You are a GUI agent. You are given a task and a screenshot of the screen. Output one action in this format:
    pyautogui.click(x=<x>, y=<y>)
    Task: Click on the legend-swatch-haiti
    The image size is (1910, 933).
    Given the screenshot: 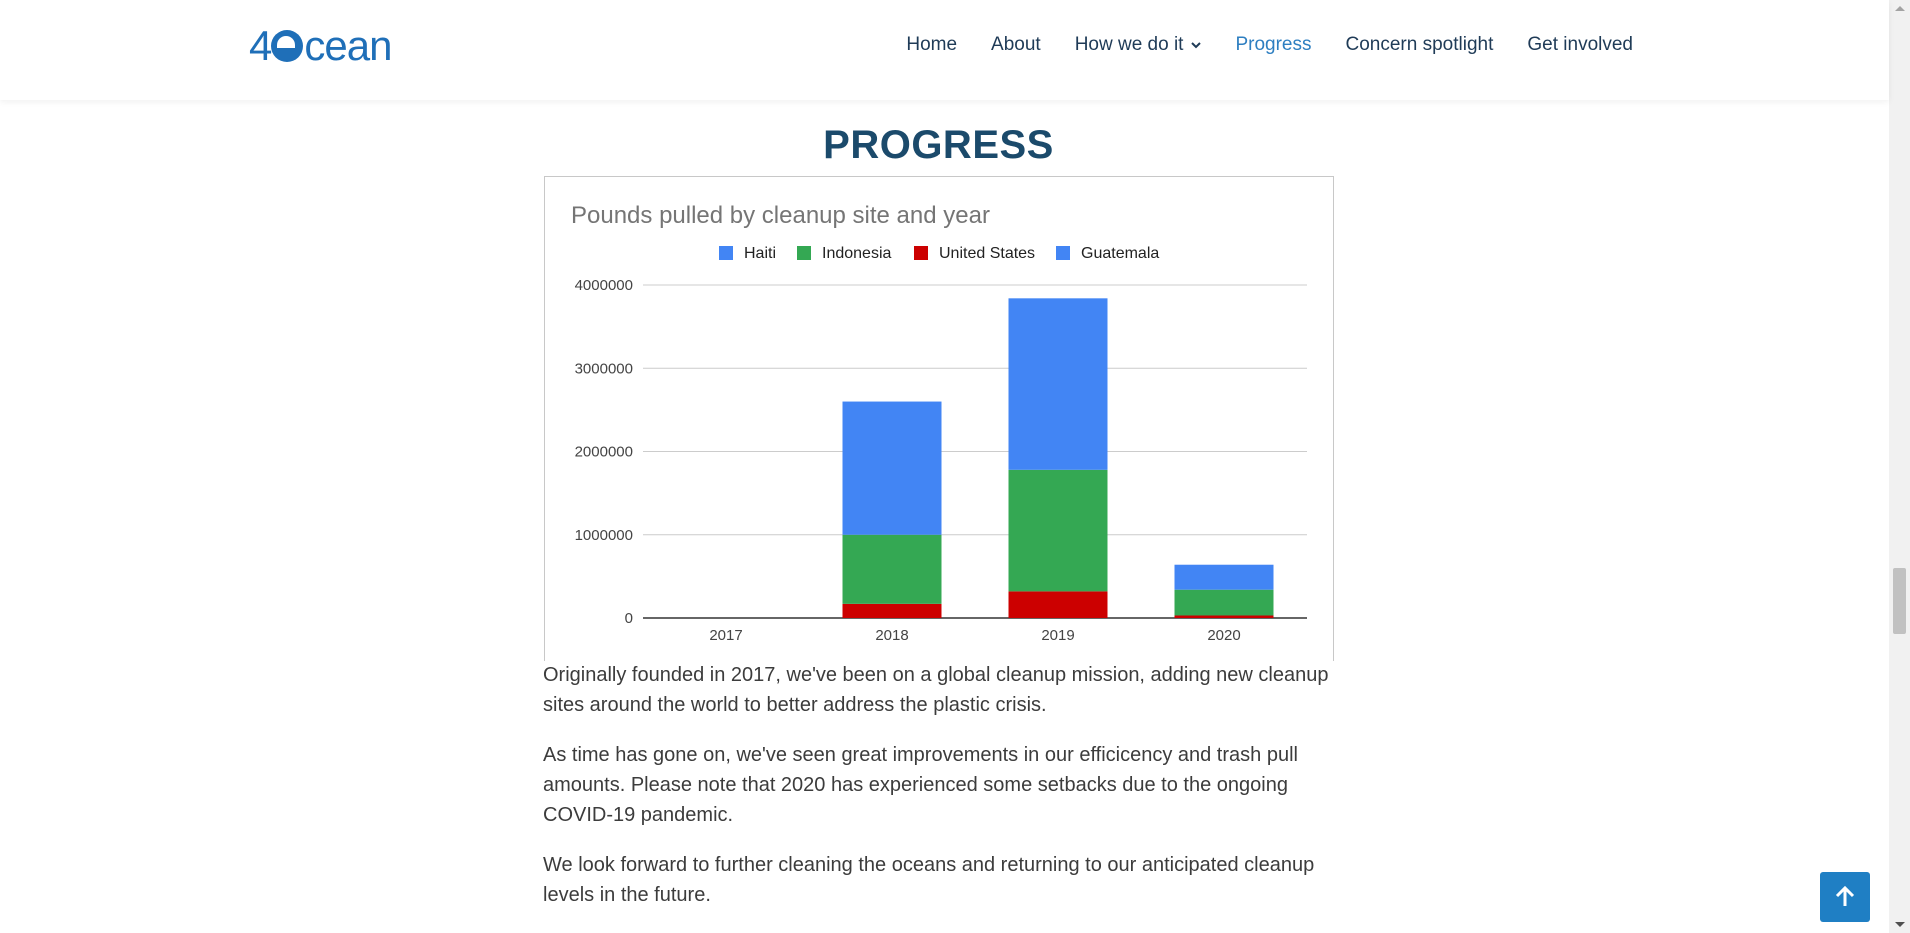 What is the action you would take?
    pyautogui.click(x=726, y=253)
    